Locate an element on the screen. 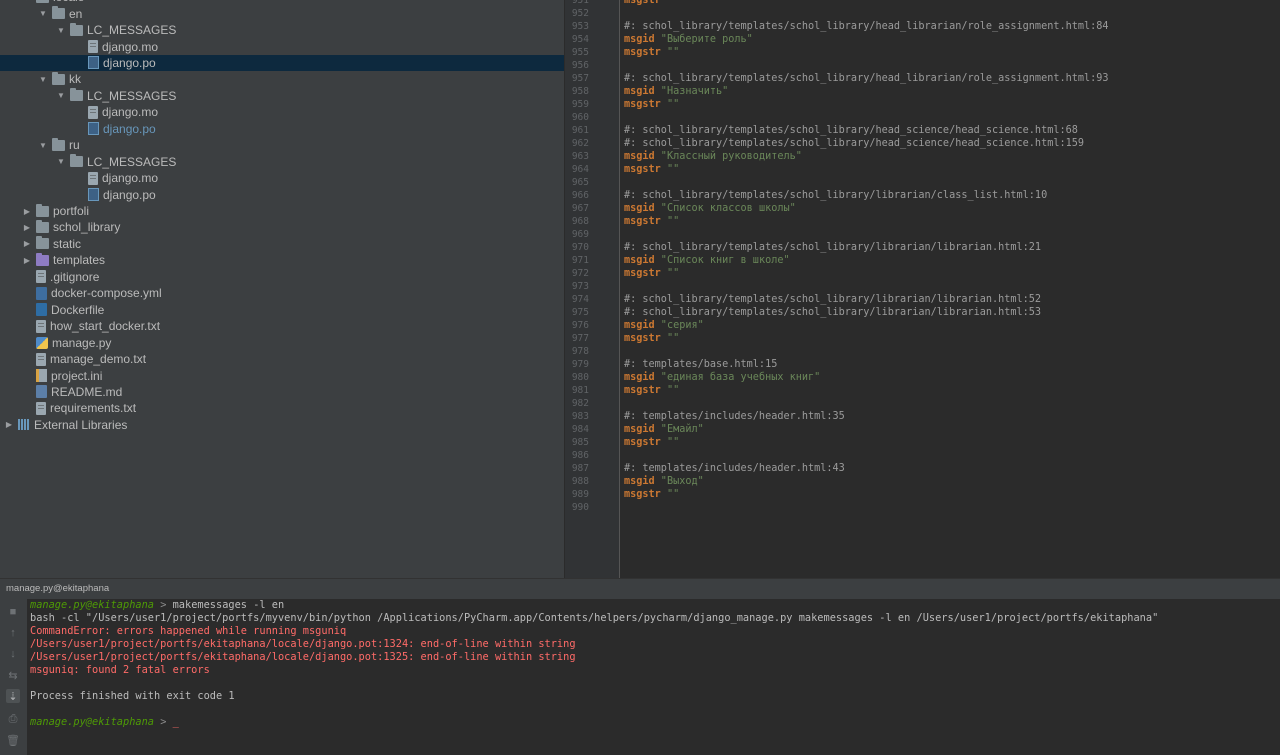 This screenshot has height=755, width=1280. tree-item: manage_demo.txt is located at coordinates (282, 359).